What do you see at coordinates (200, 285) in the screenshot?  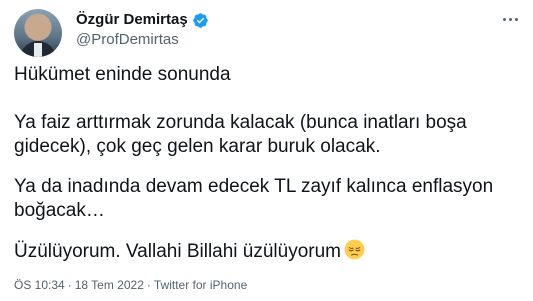 I see `tweet-source-link: Twitter for iPhone` at bounding box center [200, 285].